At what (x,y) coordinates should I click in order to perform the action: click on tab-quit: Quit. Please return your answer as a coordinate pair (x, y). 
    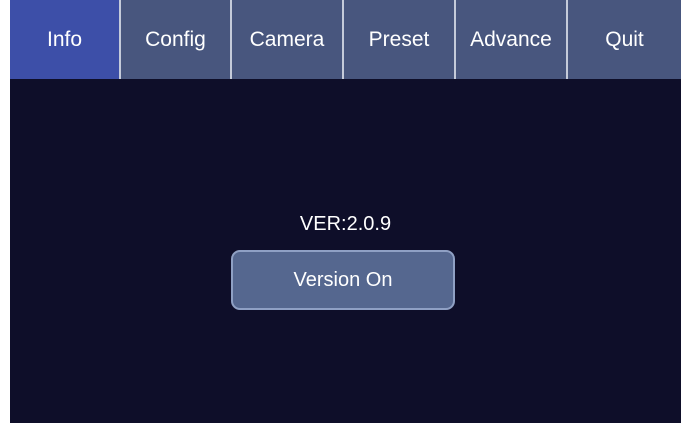
    Looking at the image, I should click on (624, 39).